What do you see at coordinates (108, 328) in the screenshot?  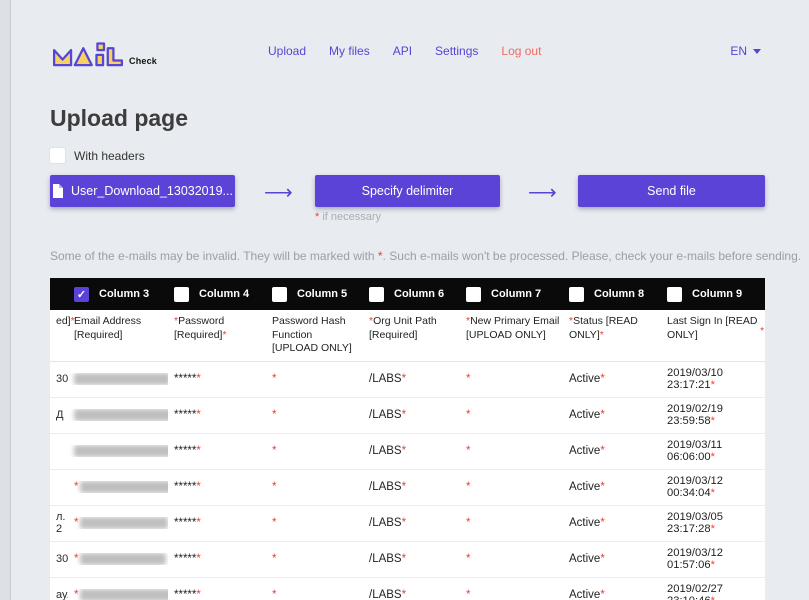 I see `table-header-label: Email Address [Required]` at bounding box center [108, 328].